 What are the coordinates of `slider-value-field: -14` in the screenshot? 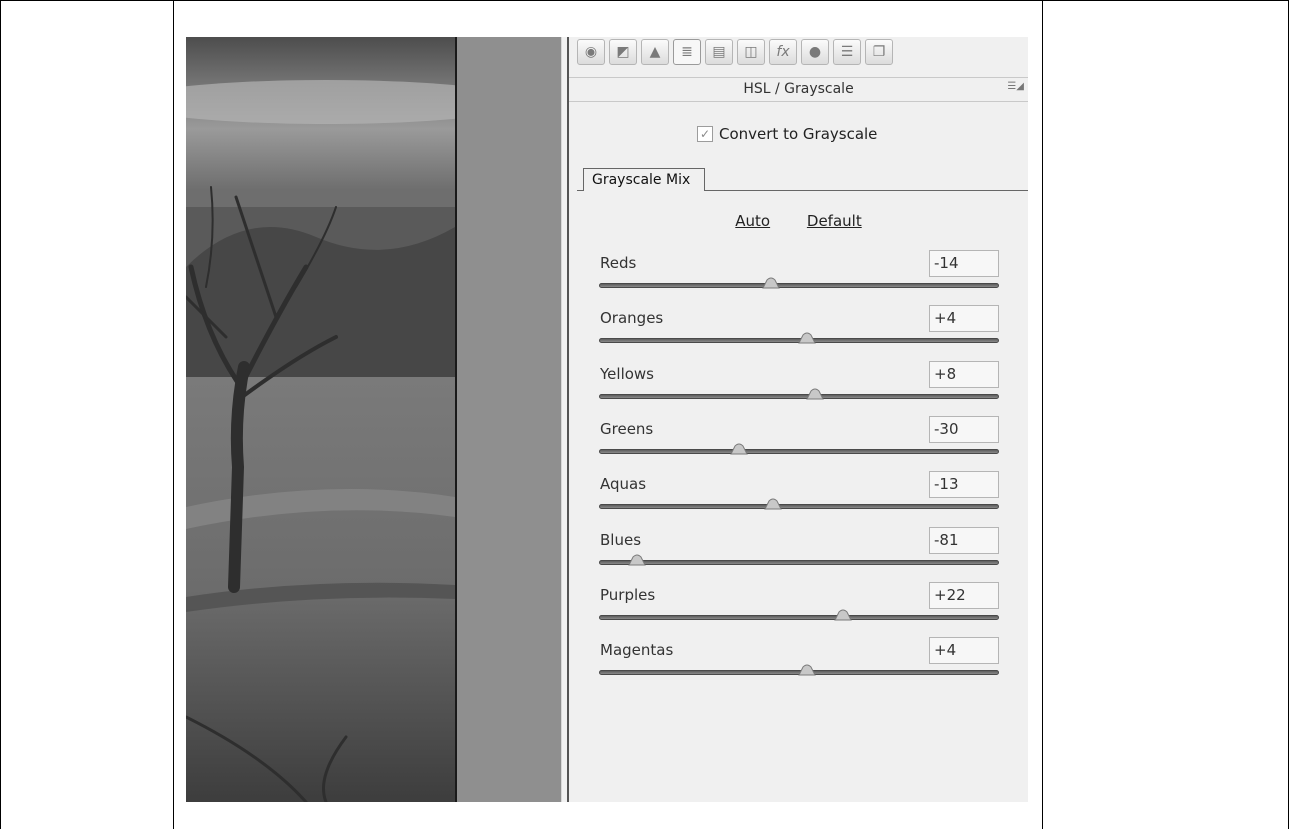 It's located at (964, 263).